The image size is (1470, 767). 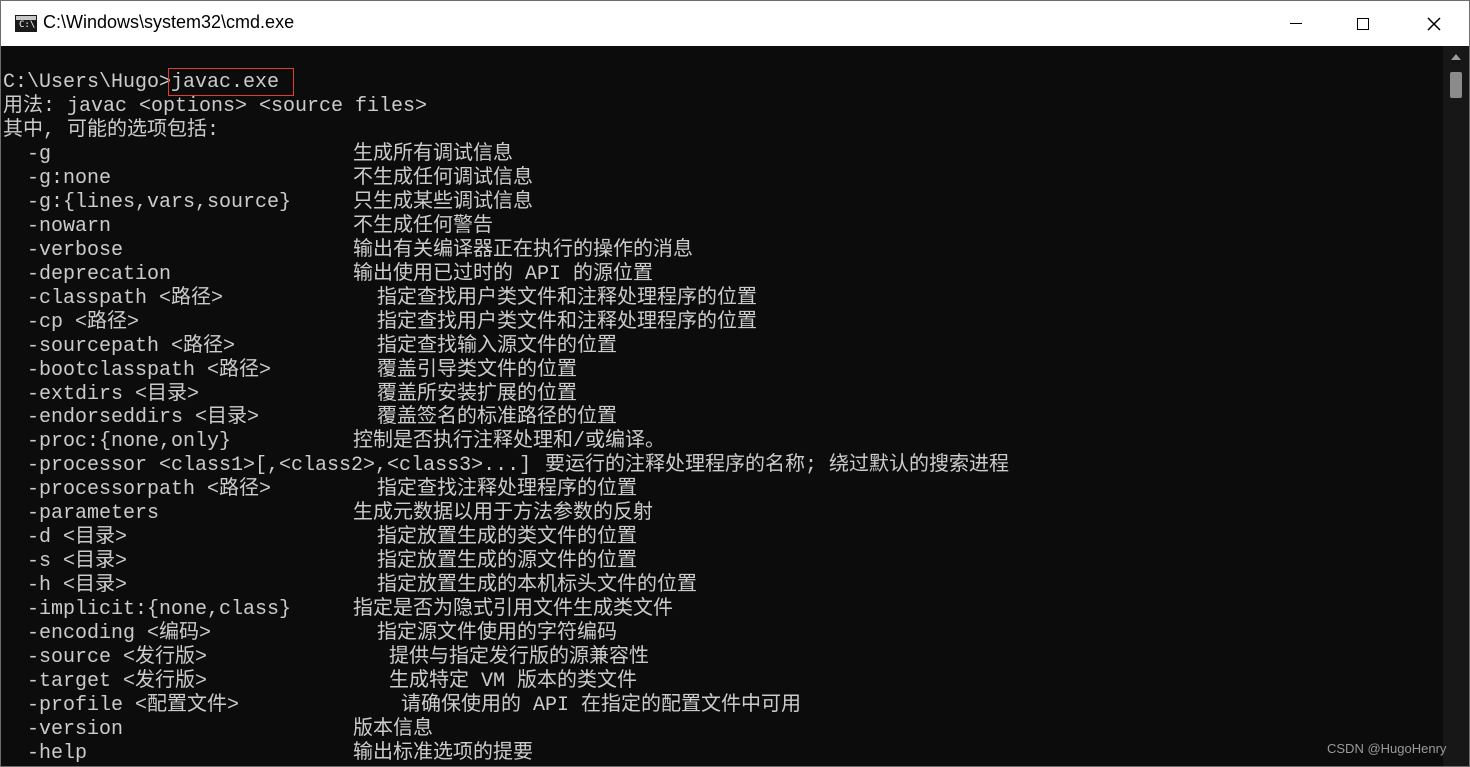 What do you see at coordinates (77, 586) in the screenshot?
I see `option-flag: -h <目录>` at bounding box center [77, 586].